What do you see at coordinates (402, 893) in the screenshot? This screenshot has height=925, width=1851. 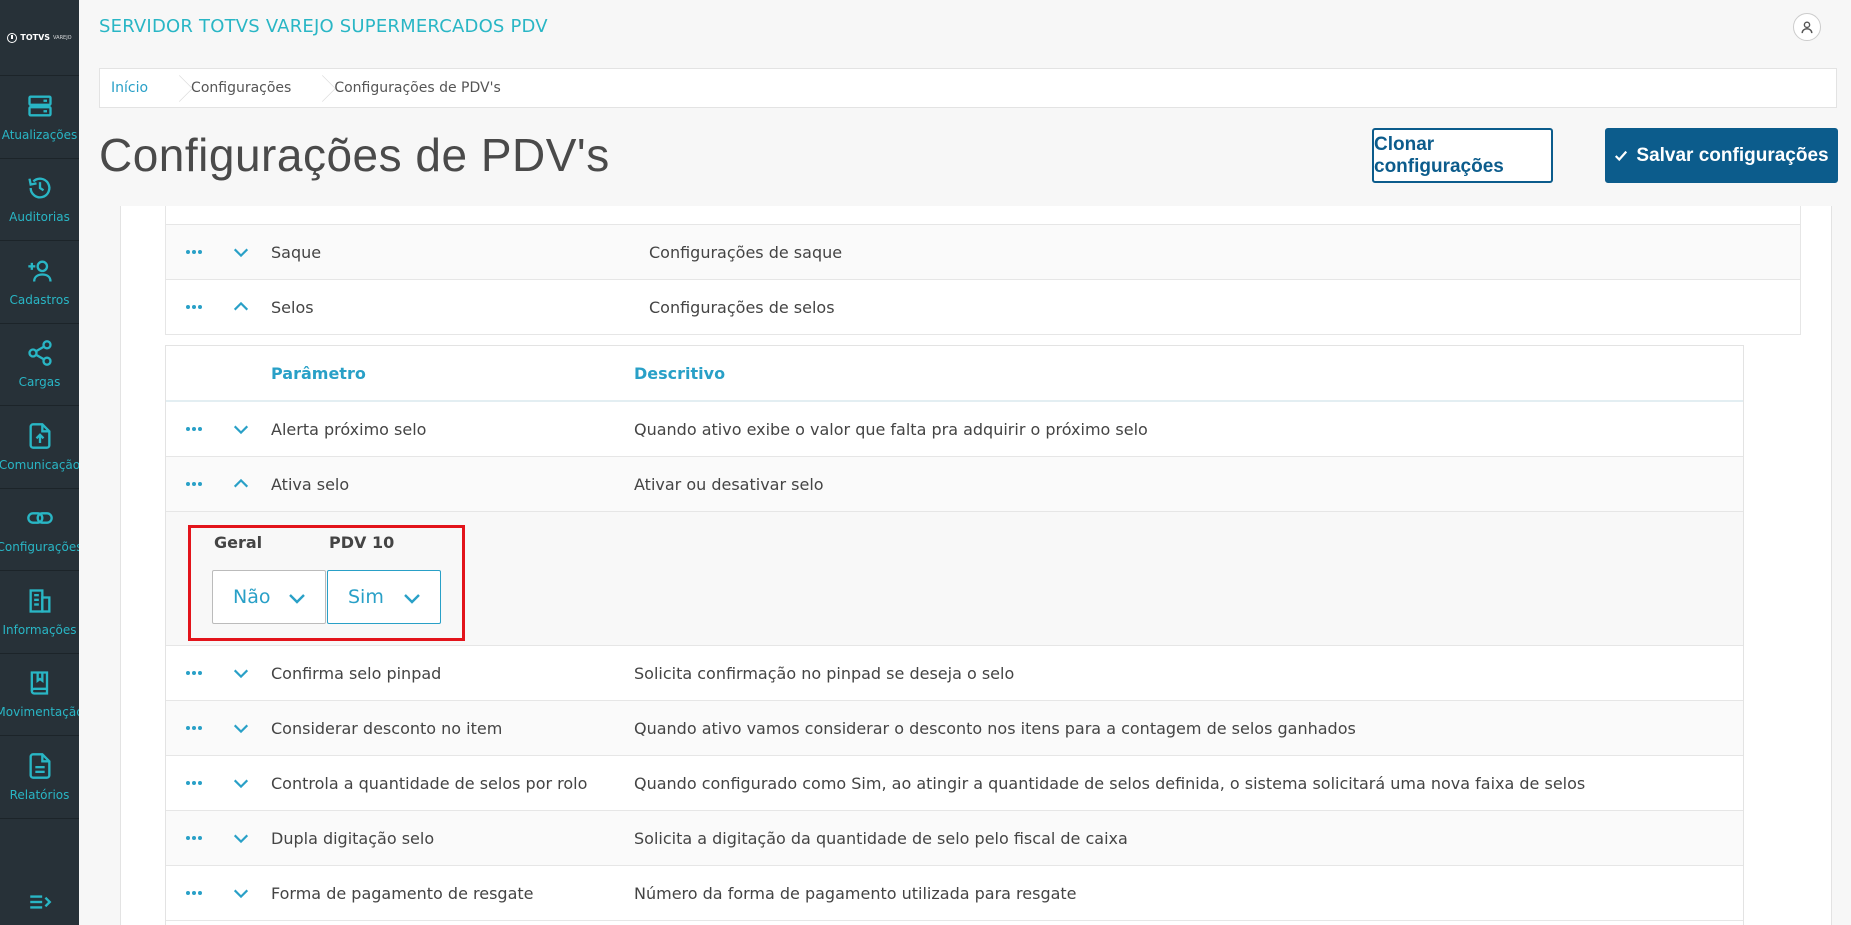 I see `parameter-name: Forma de pagamento de resgate` at bounding box center [402, 893].